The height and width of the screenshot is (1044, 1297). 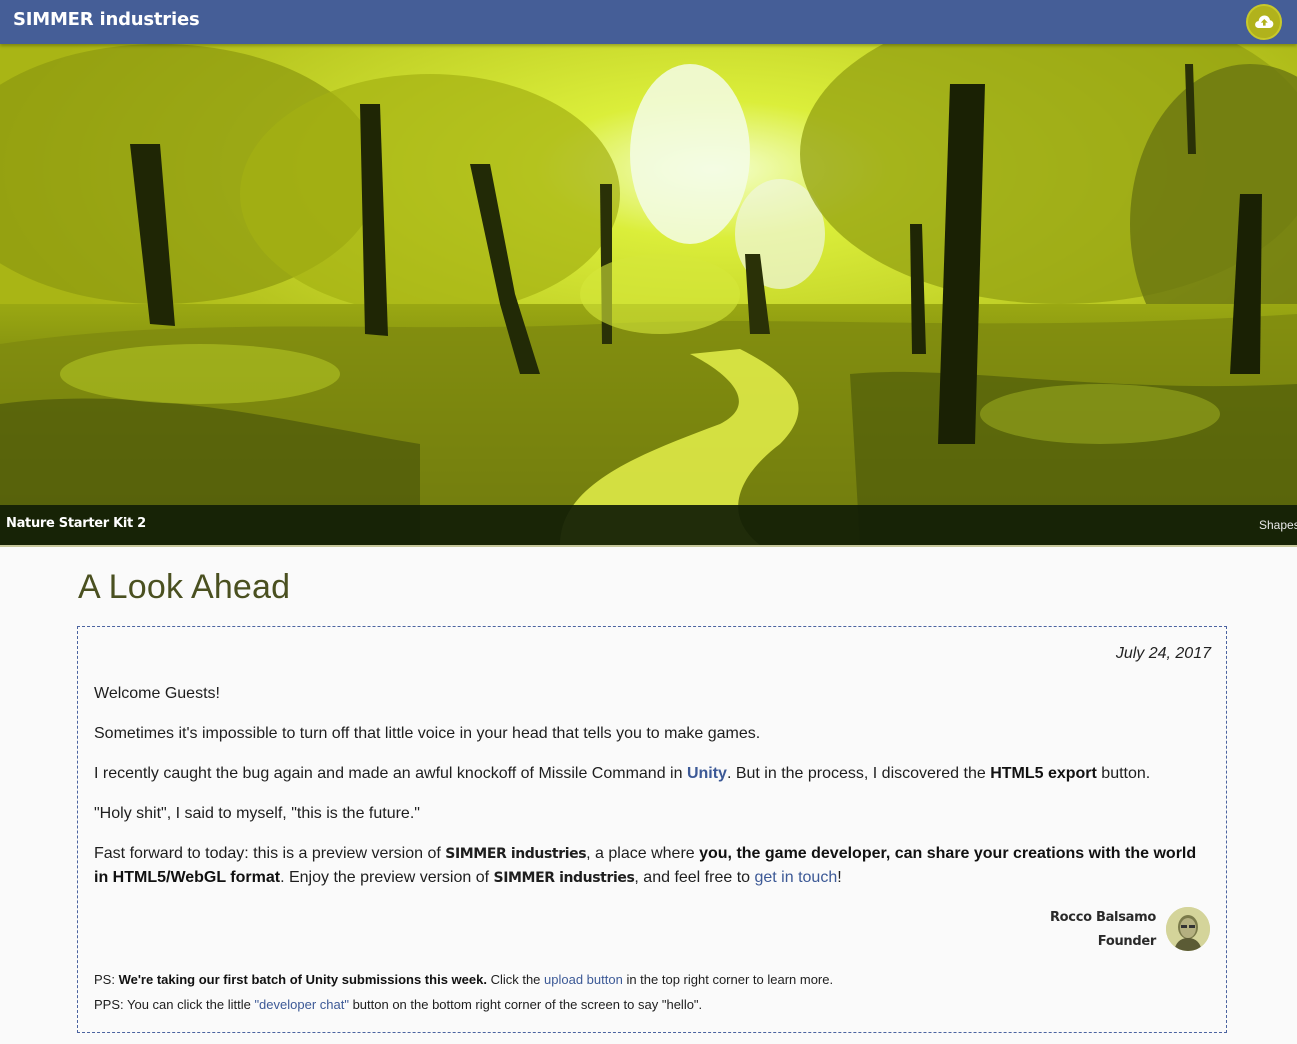 What do you see at coordinates (106, 979) in the screenshot?
I see `text-span: PS:` at bounding box center [106, 979].